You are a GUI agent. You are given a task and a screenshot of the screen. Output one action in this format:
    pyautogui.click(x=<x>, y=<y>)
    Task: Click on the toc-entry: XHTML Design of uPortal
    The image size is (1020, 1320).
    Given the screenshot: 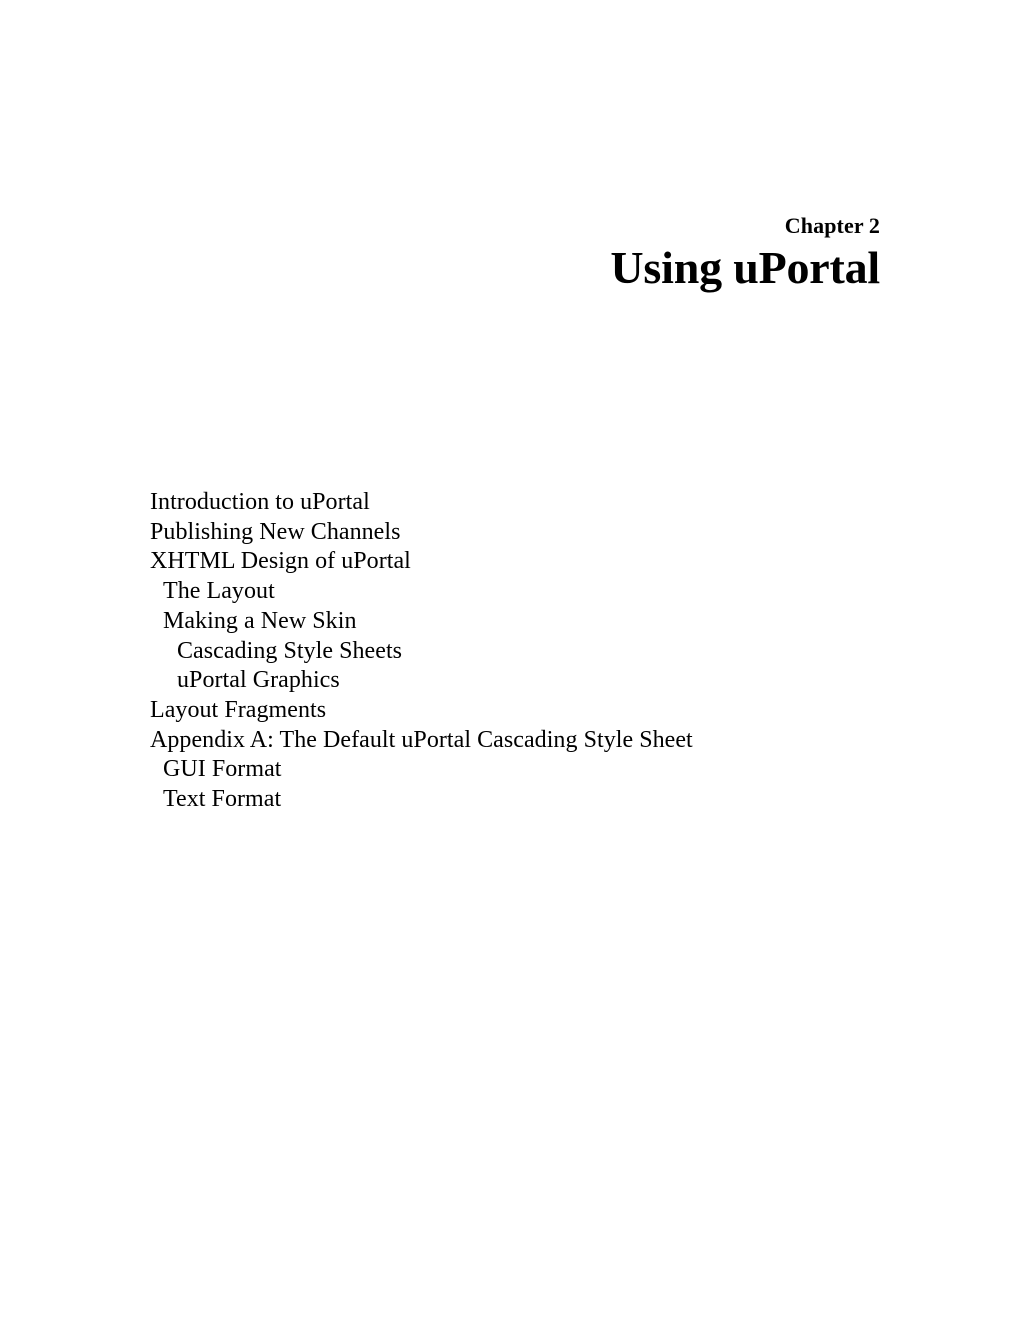 What is the action you would take?
    pyautogui.click(x=530, y=562)
    